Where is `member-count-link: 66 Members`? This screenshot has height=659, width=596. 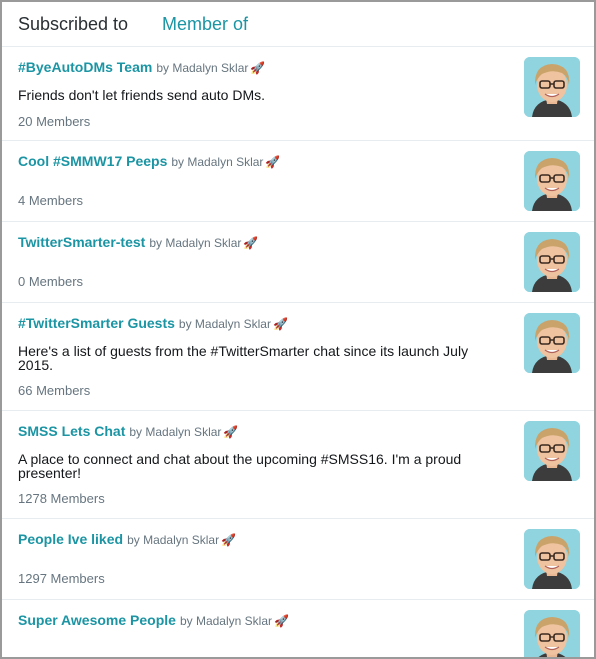 member-count-link: 66 Members is located at coordinates (54, 390).